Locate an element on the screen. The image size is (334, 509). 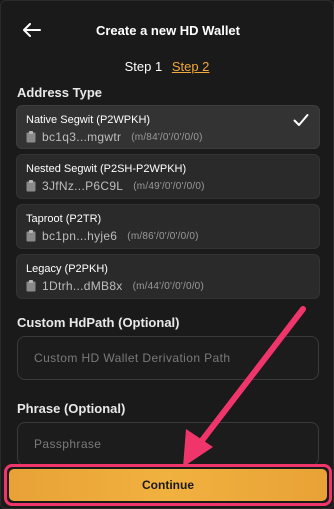
address-line: 3JfNz...P6C9L (m/49'/0'/0'/0/0) is located at coordinates (115, 186).